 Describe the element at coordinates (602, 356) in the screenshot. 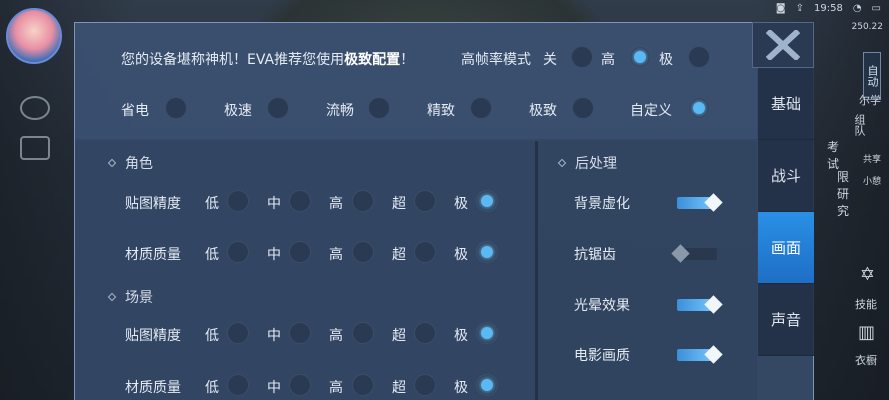

I see `toggle-label: 电影画质` at that location.